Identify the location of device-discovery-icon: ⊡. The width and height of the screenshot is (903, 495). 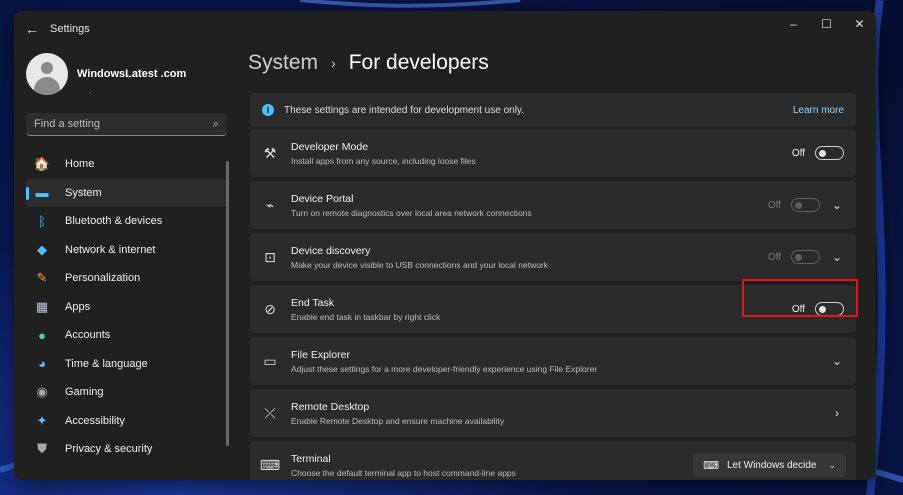
(270, 256).